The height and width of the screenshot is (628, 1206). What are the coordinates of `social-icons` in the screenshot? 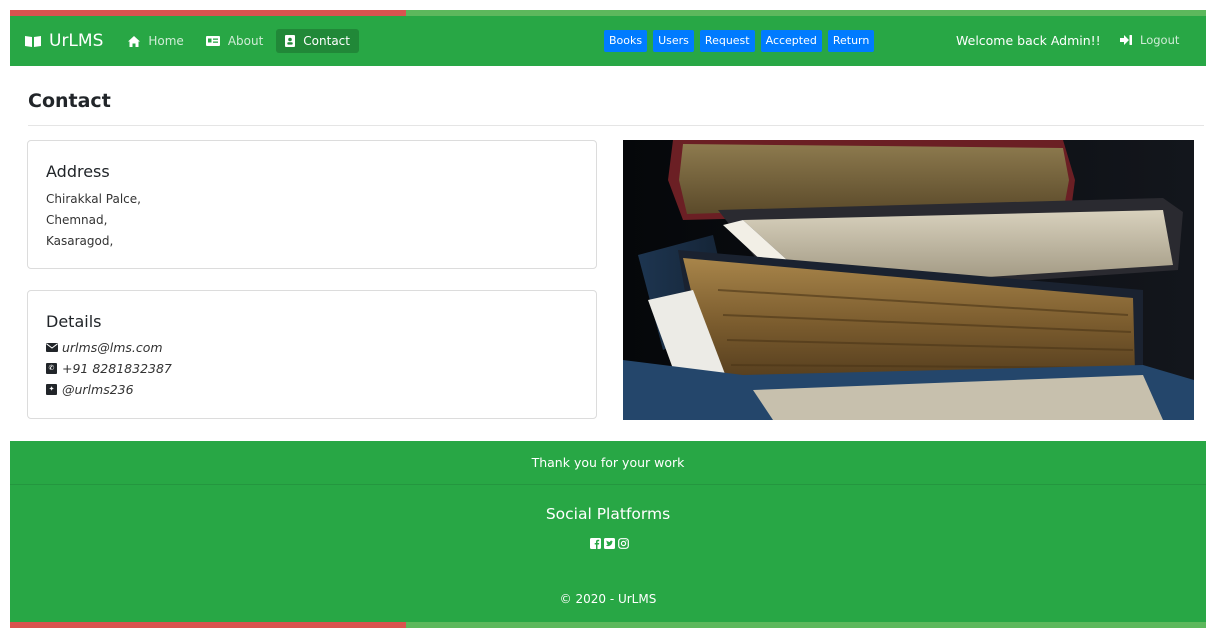 It's located at (609, 543).